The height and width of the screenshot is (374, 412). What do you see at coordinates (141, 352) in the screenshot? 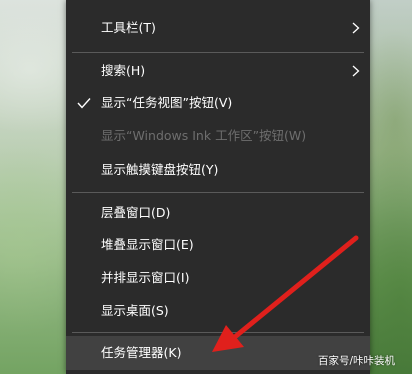
I see `menu-item-label: 任务管理器(K)` at bounding box center [141, 352].